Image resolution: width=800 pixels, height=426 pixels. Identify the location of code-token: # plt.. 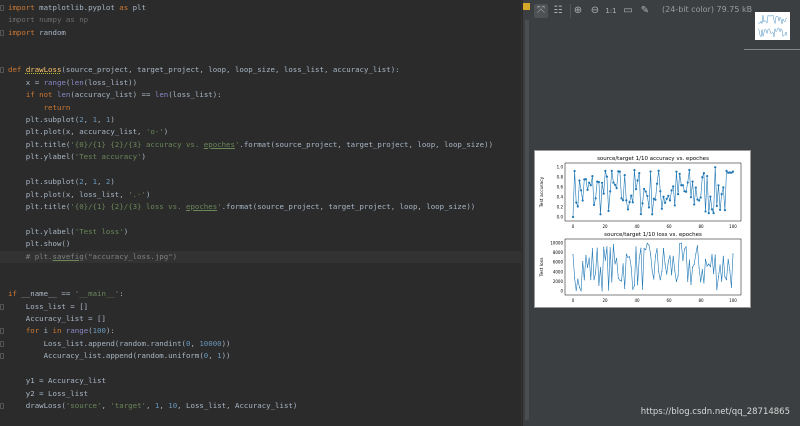
(30, 256).